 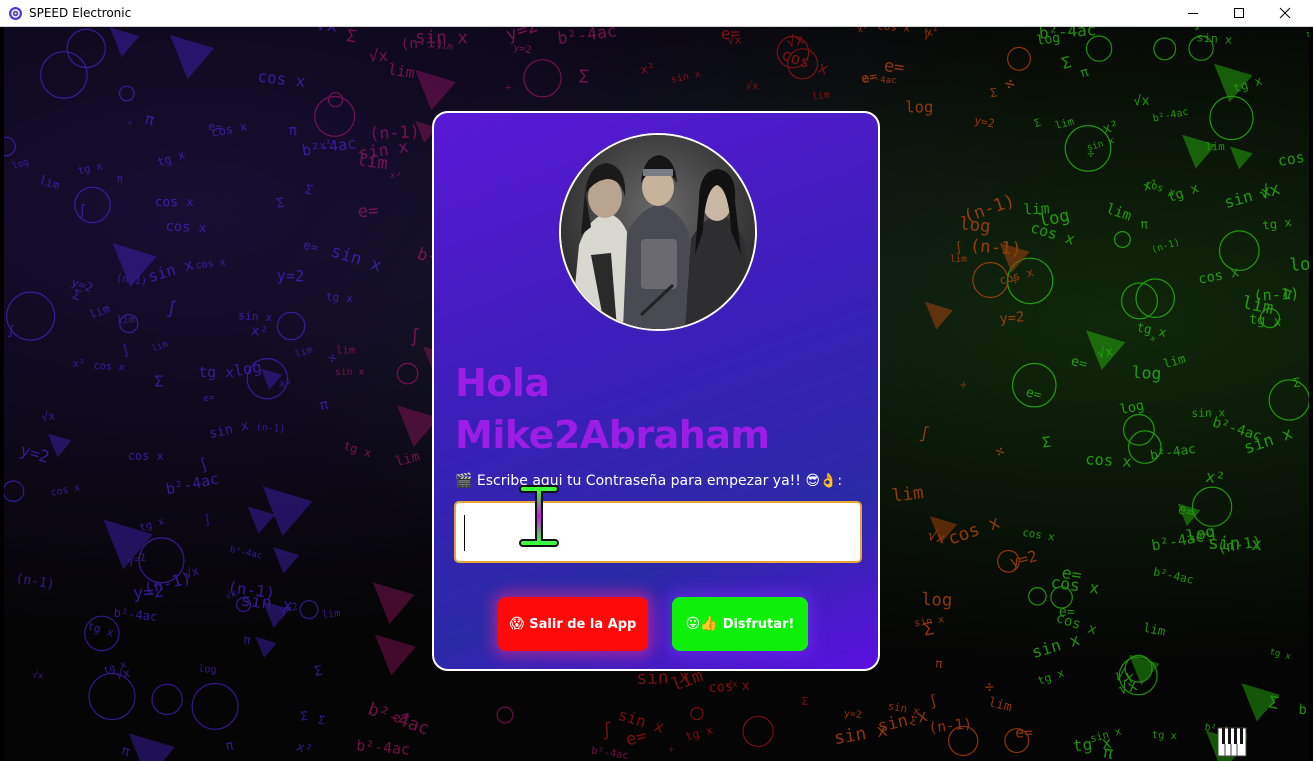 What do you see at coordinates (1239, 13) in the screenshot?
I see `maximize-button` at bounding box center [1239, 13].